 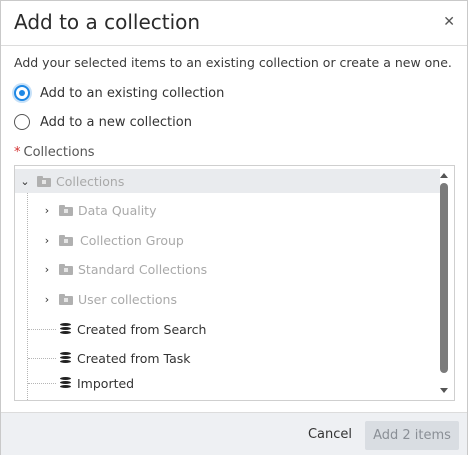 I want to click on required-marker: *, so click(x=17, y=152).